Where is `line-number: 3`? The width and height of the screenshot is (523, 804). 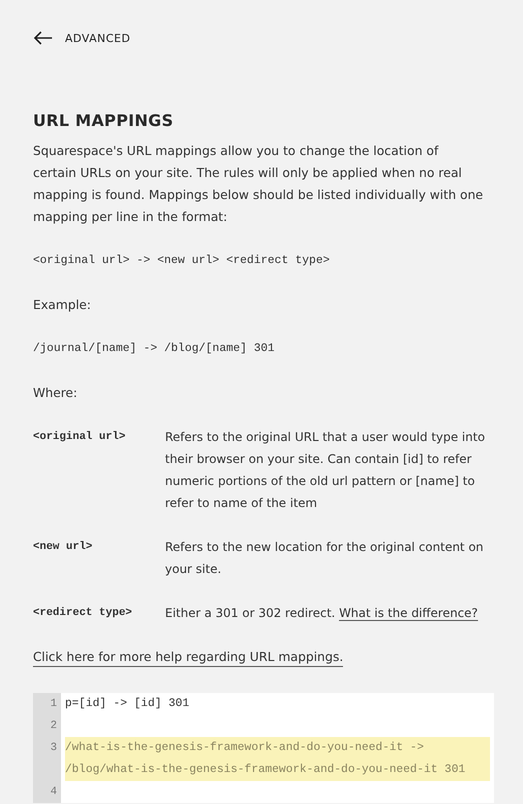
line-number: 3 is located at coordinates (47, 759).